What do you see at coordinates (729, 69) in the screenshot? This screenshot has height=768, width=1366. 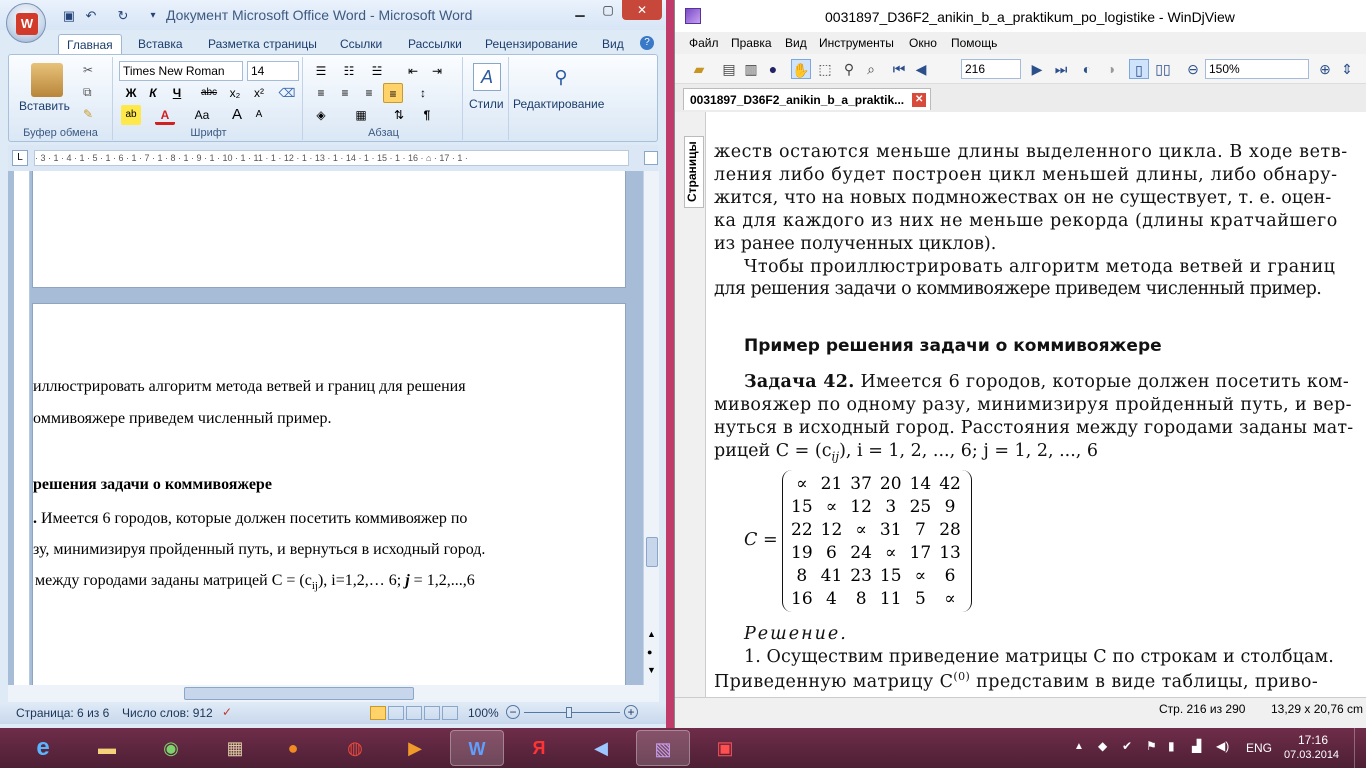 I see `print-icon: ▤` at bounding box center [729, 69].